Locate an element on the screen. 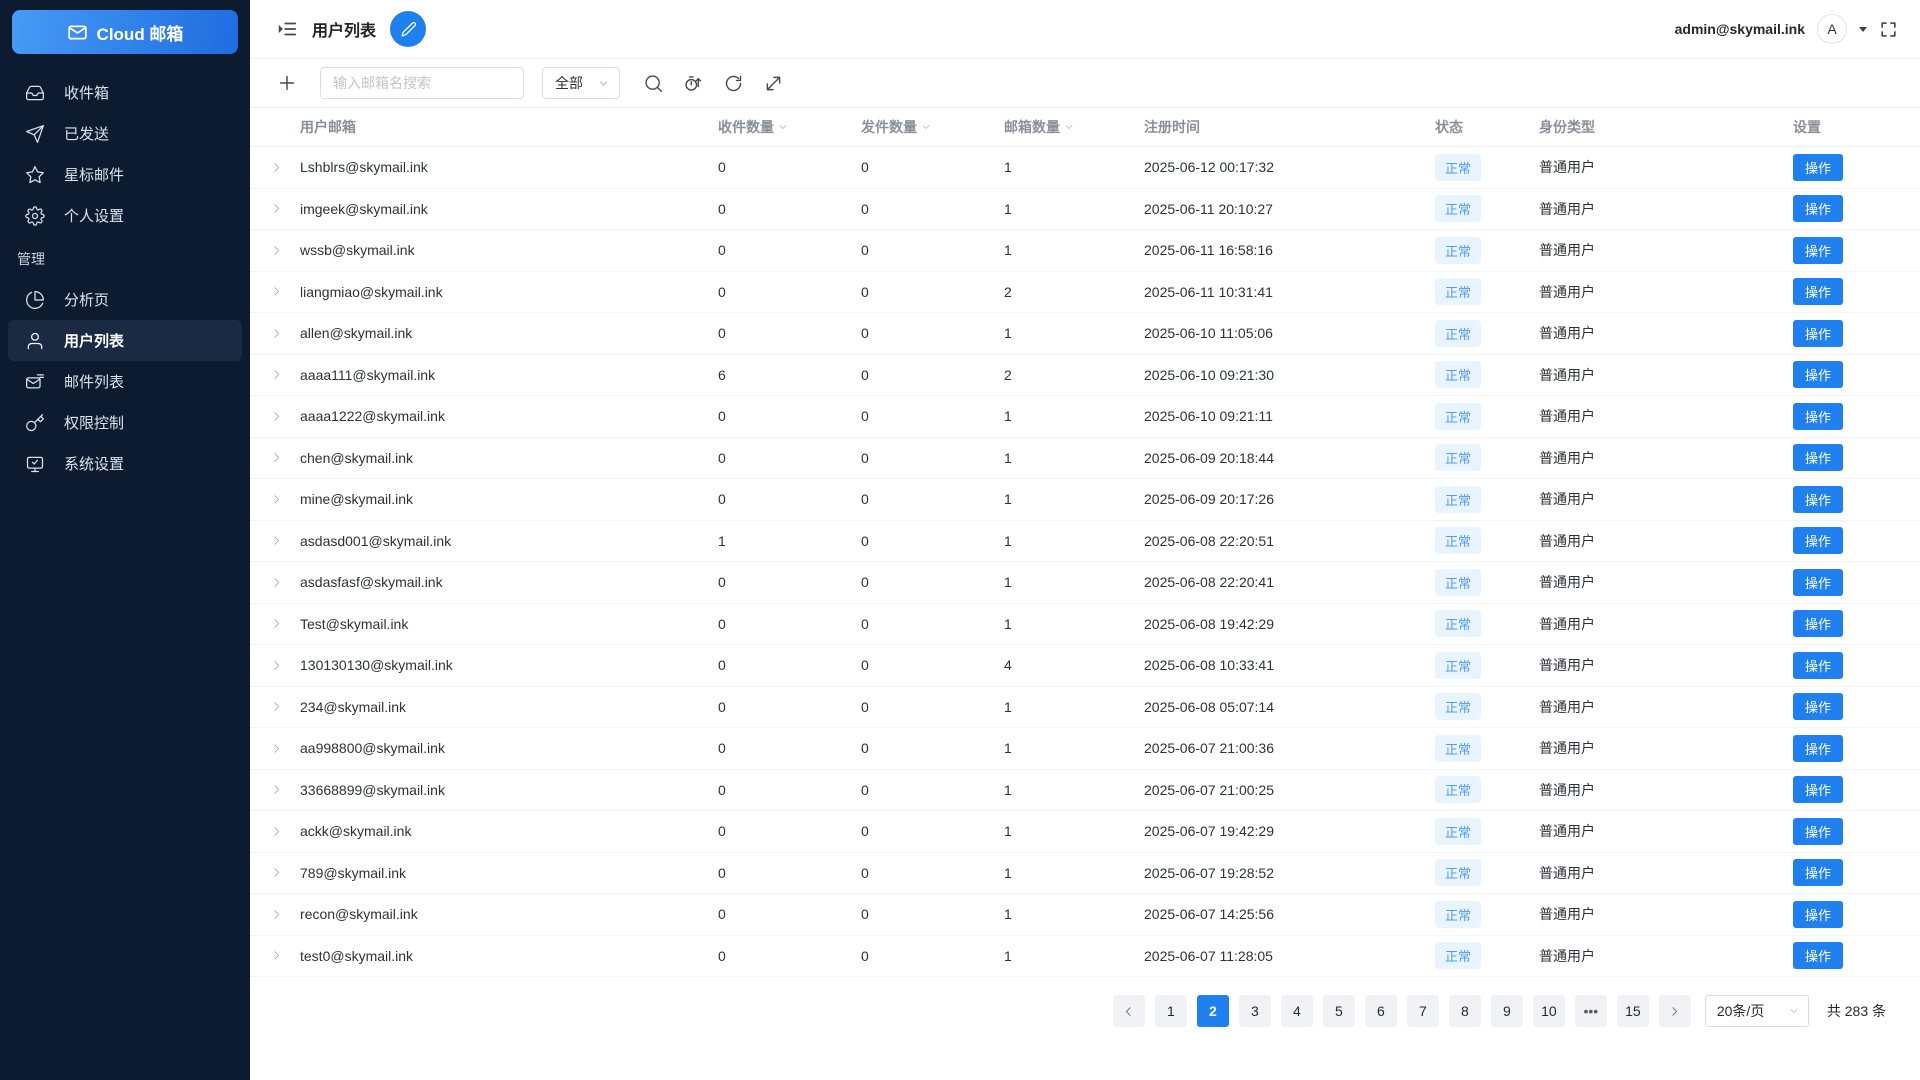 The height and width of the screenshot is (1080, 1920). search-input is located at coordinates (422, 83).